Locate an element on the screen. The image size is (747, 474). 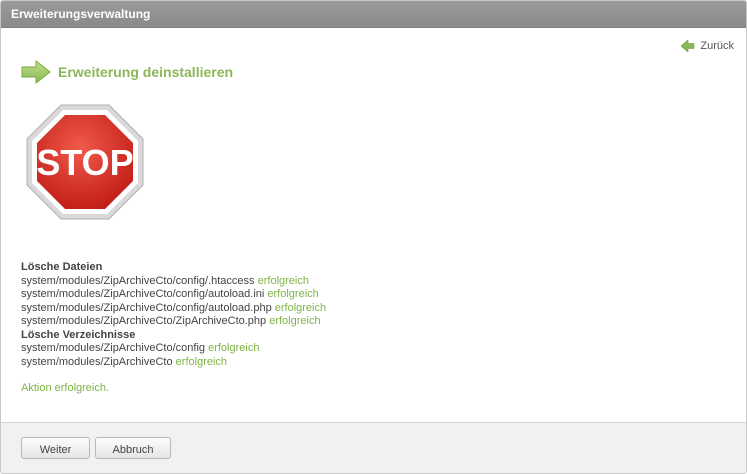
cancel-button: Abbruch is located at coordinates (133, 448).